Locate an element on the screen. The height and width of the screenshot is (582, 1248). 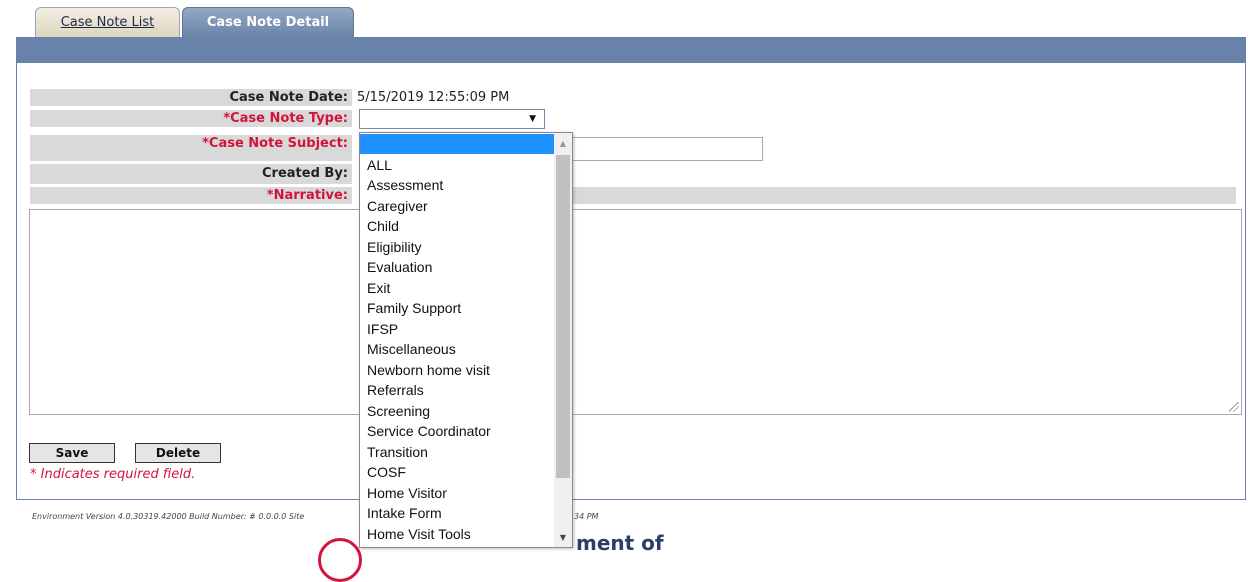
dropdown-option: Assessment is located at coordinates (457, 185).